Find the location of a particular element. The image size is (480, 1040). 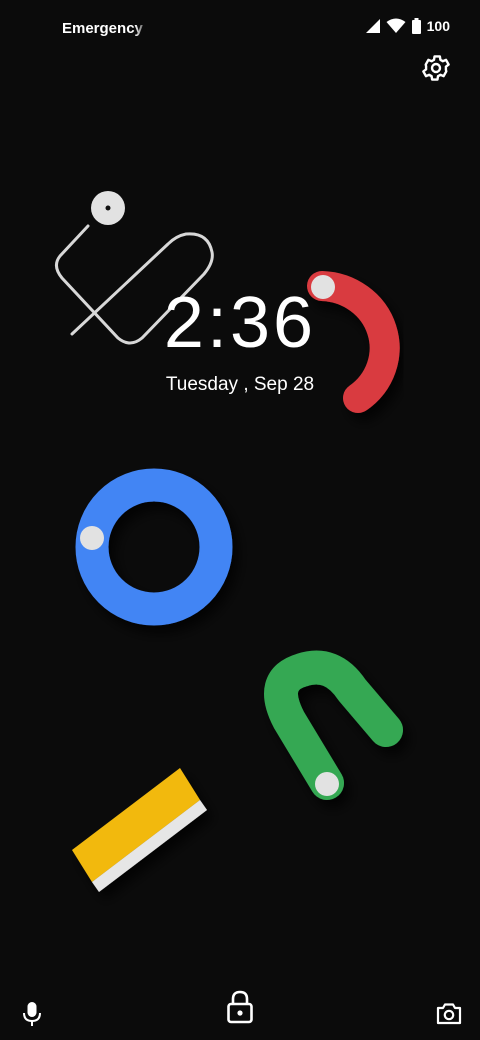

status-icons: 100 is located at coordinates (407, 26).